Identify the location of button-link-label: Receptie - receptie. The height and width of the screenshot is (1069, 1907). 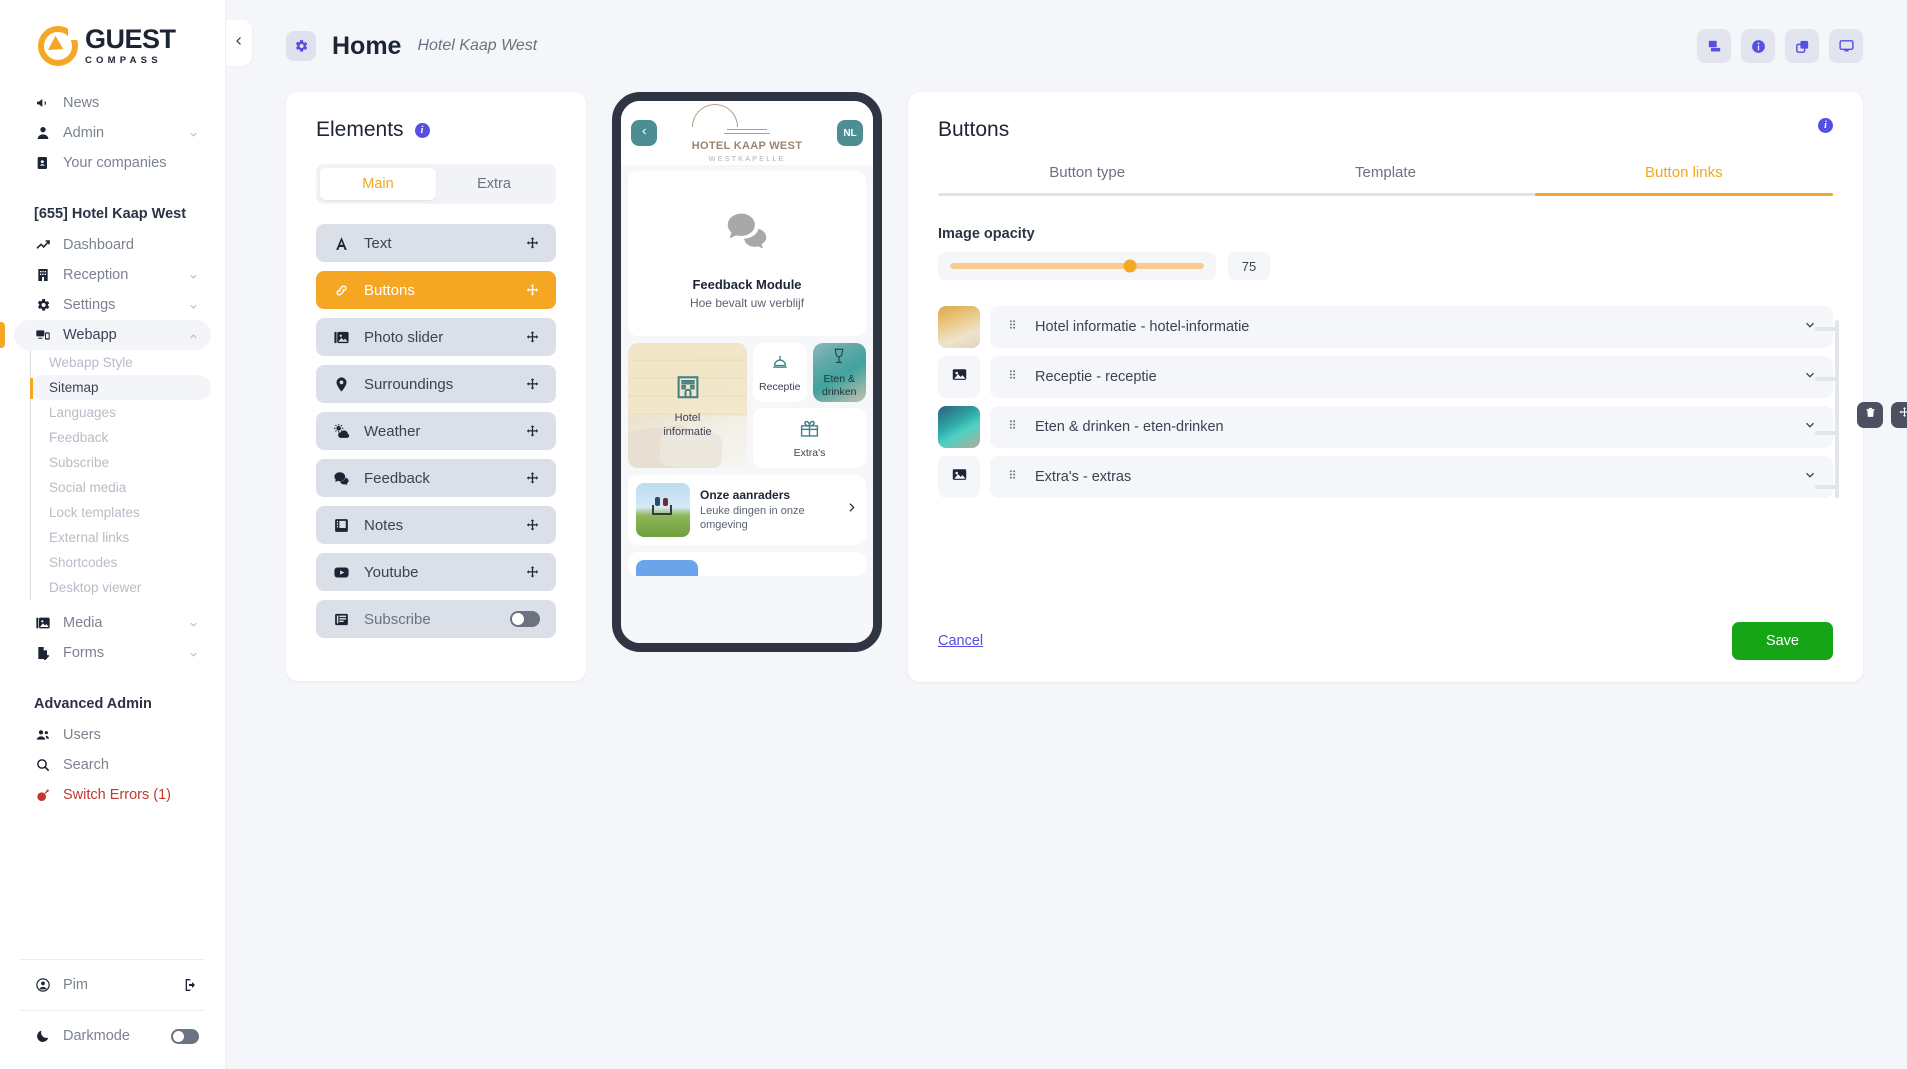
(1096, 377).